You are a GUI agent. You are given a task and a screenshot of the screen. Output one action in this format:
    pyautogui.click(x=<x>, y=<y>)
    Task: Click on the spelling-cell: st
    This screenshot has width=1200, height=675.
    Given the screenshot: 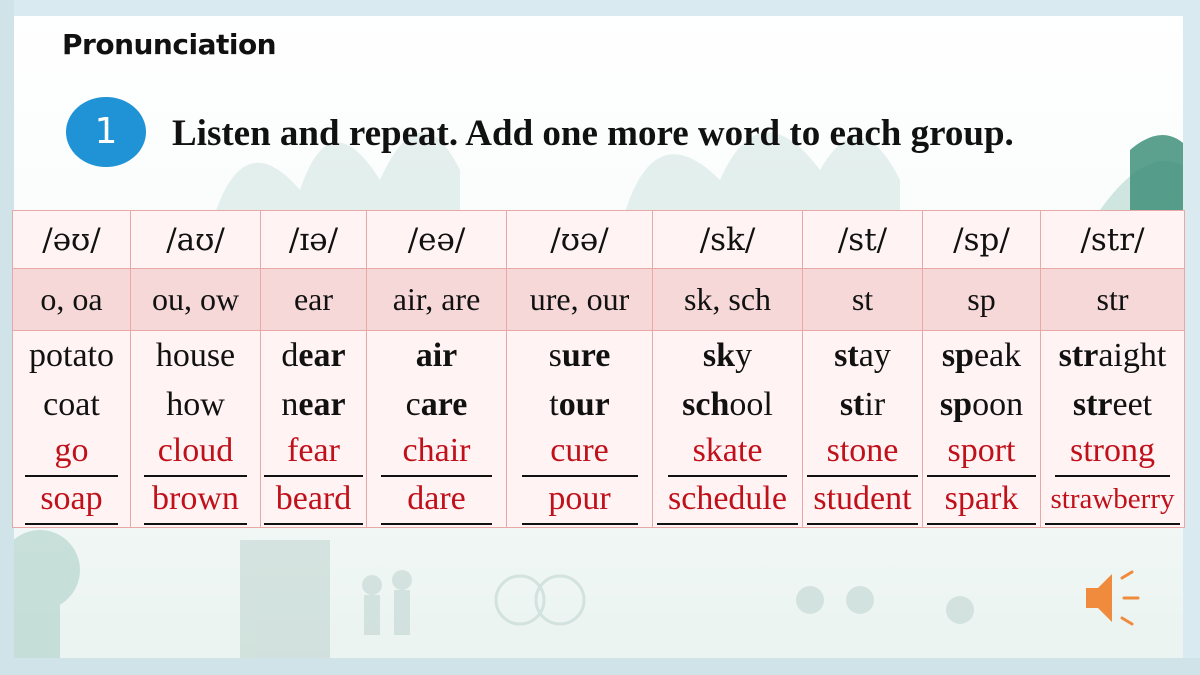 What is the action you would take?
    pyautogui.click(x=862, y=299)
    